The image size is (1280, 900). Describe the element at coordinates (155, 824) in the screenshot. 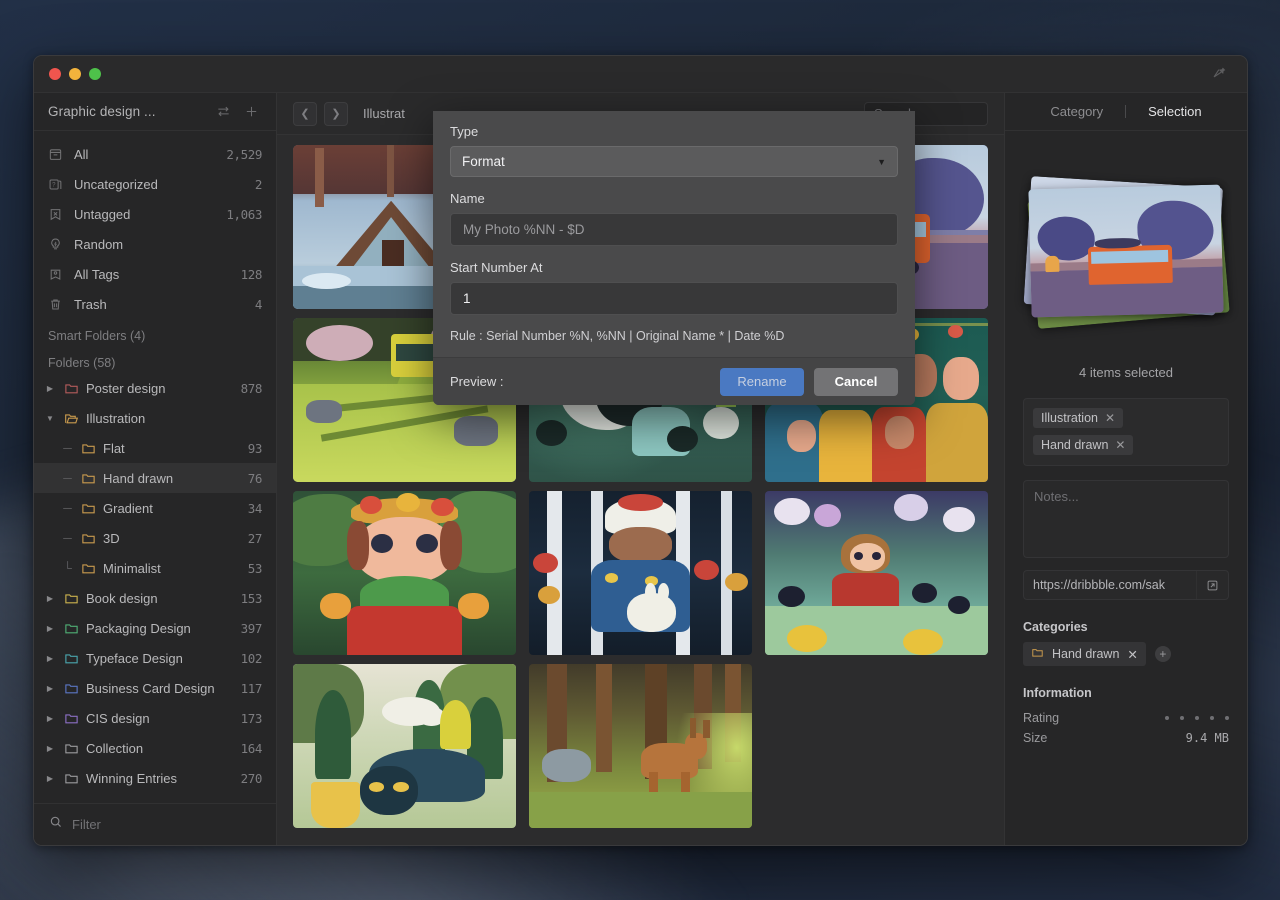

I see `sidebar-filter: Filter` at that location.